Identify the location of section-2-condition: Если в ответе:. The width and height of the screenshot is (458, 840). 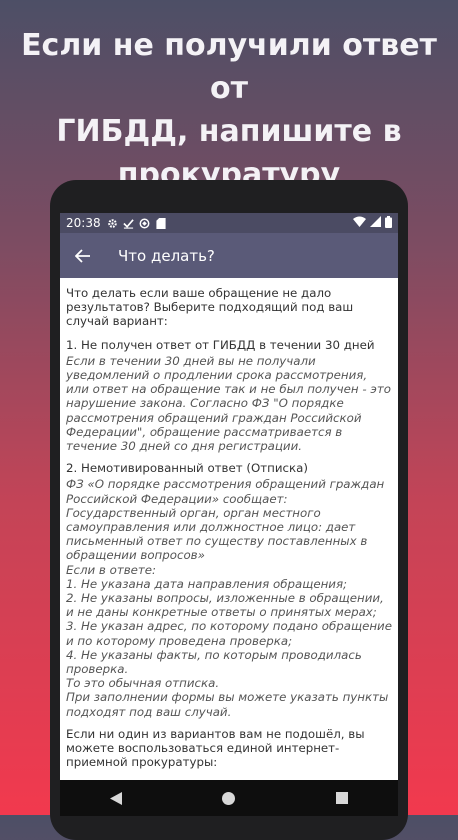
(111, 569).